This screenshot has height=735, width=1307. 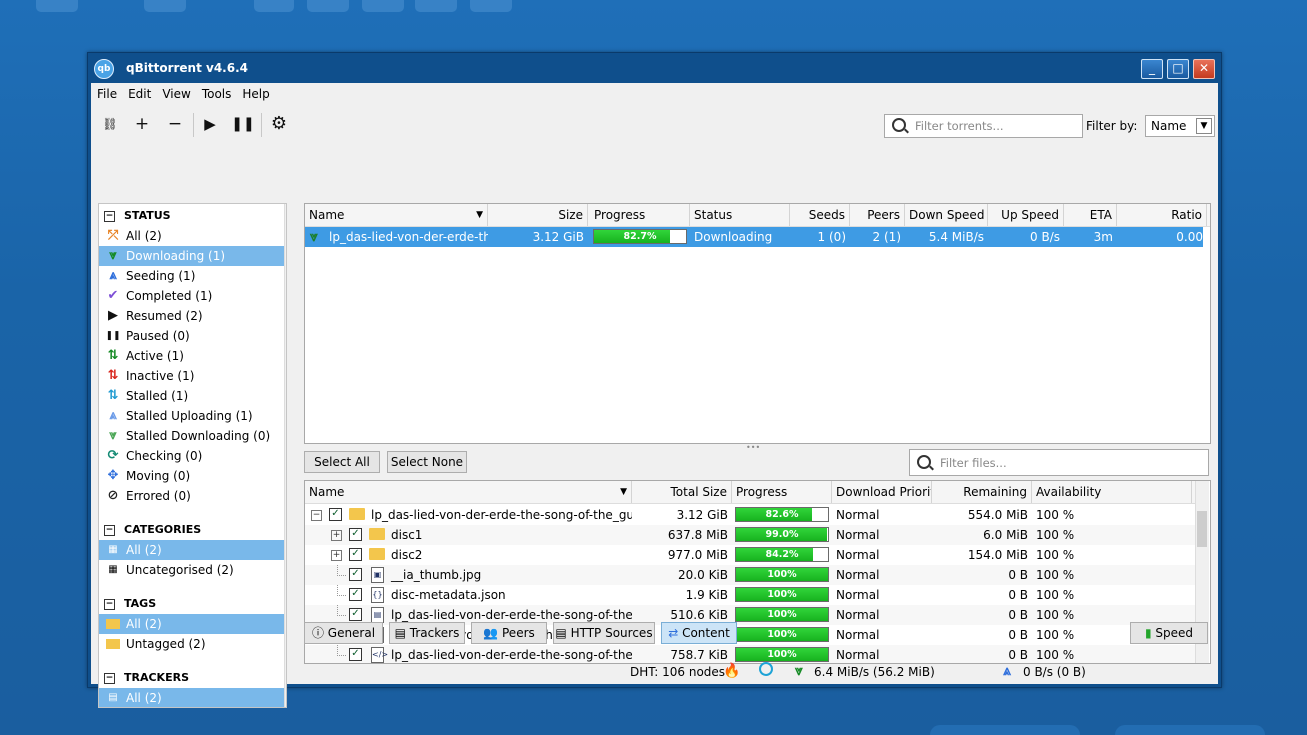 What do you see at coordinates (740, 215) in the screenshot?
I see `column-header: Status` at bounding box center [740, 215].